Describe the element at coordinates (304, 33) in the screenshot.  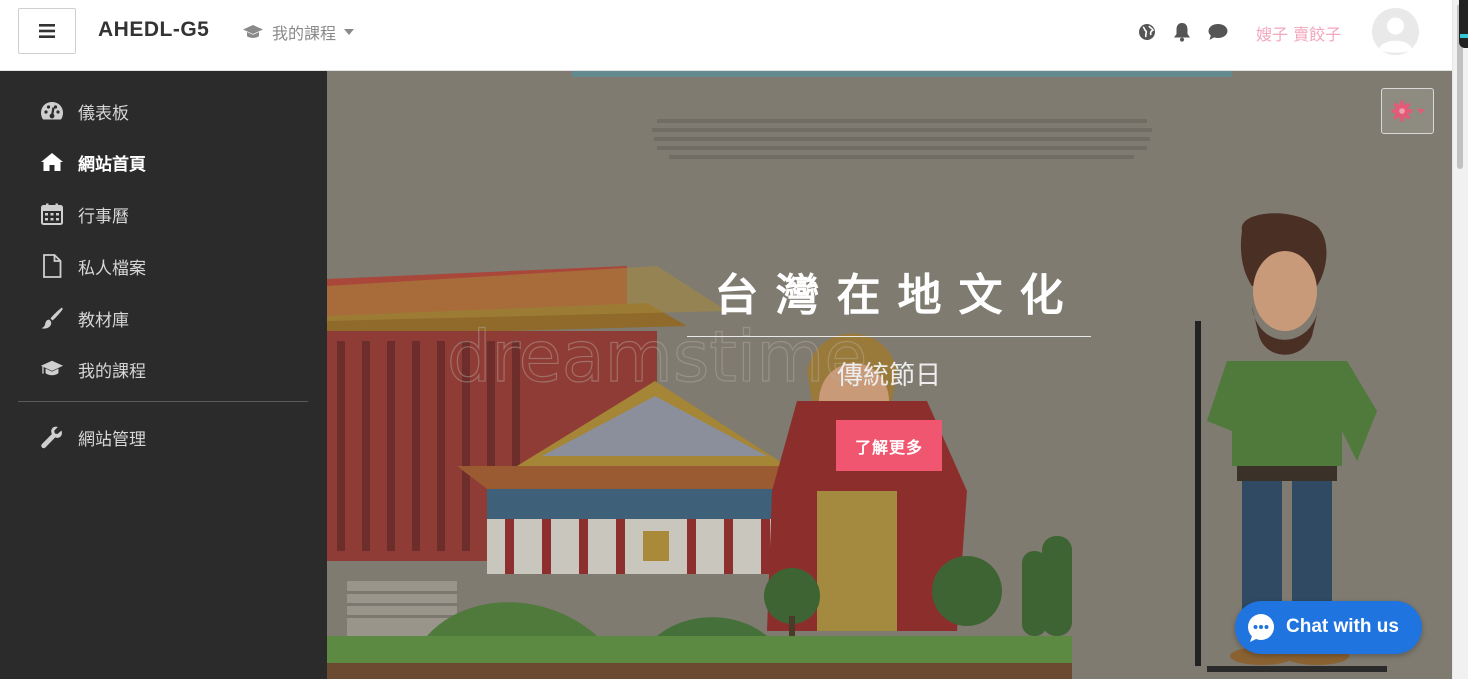
I see `my-courses-label: 我的課程` at that location.